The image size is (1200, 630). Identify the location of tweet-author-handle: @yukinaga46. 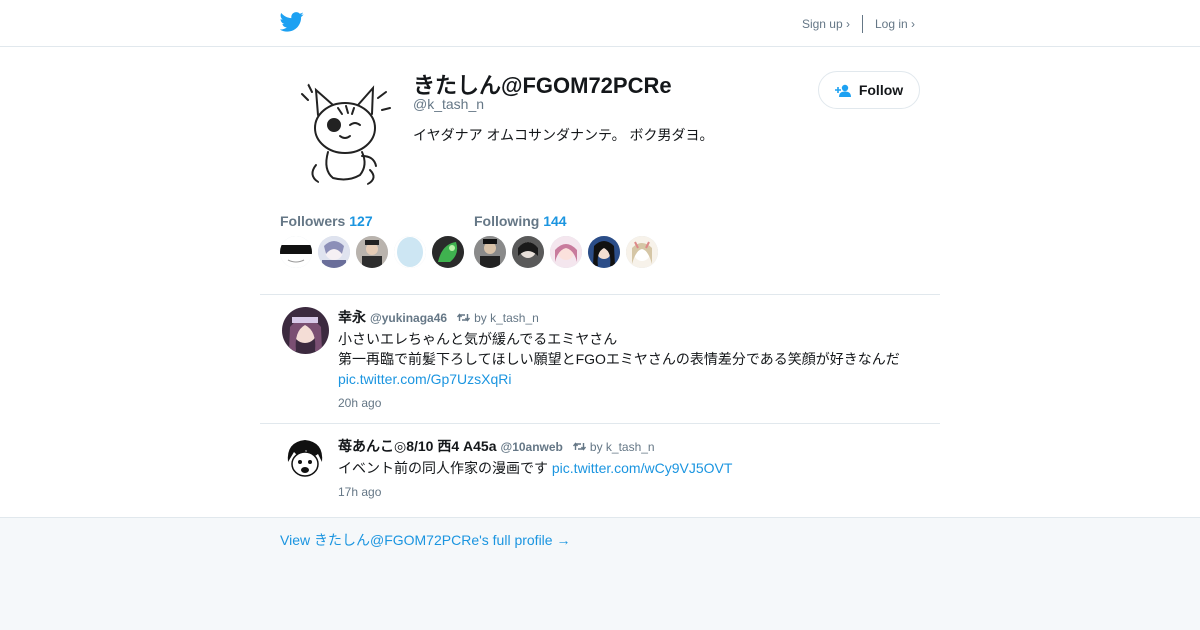
(408, 318).